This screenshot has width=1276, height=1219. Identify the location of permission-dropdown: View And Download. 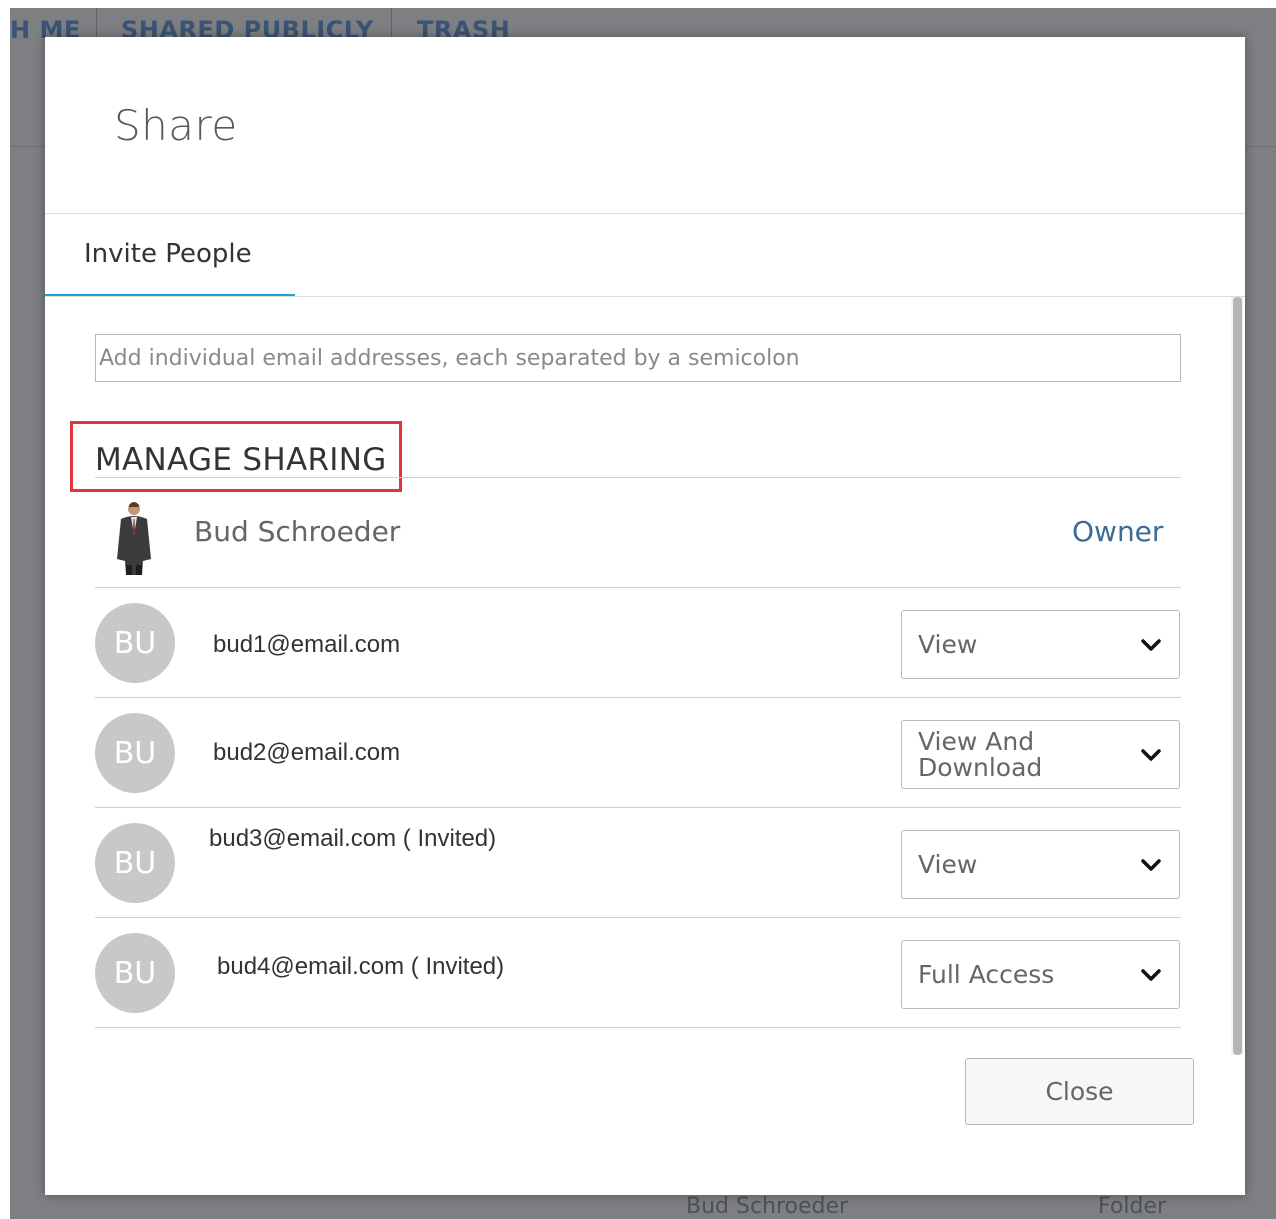
(1040, 754).